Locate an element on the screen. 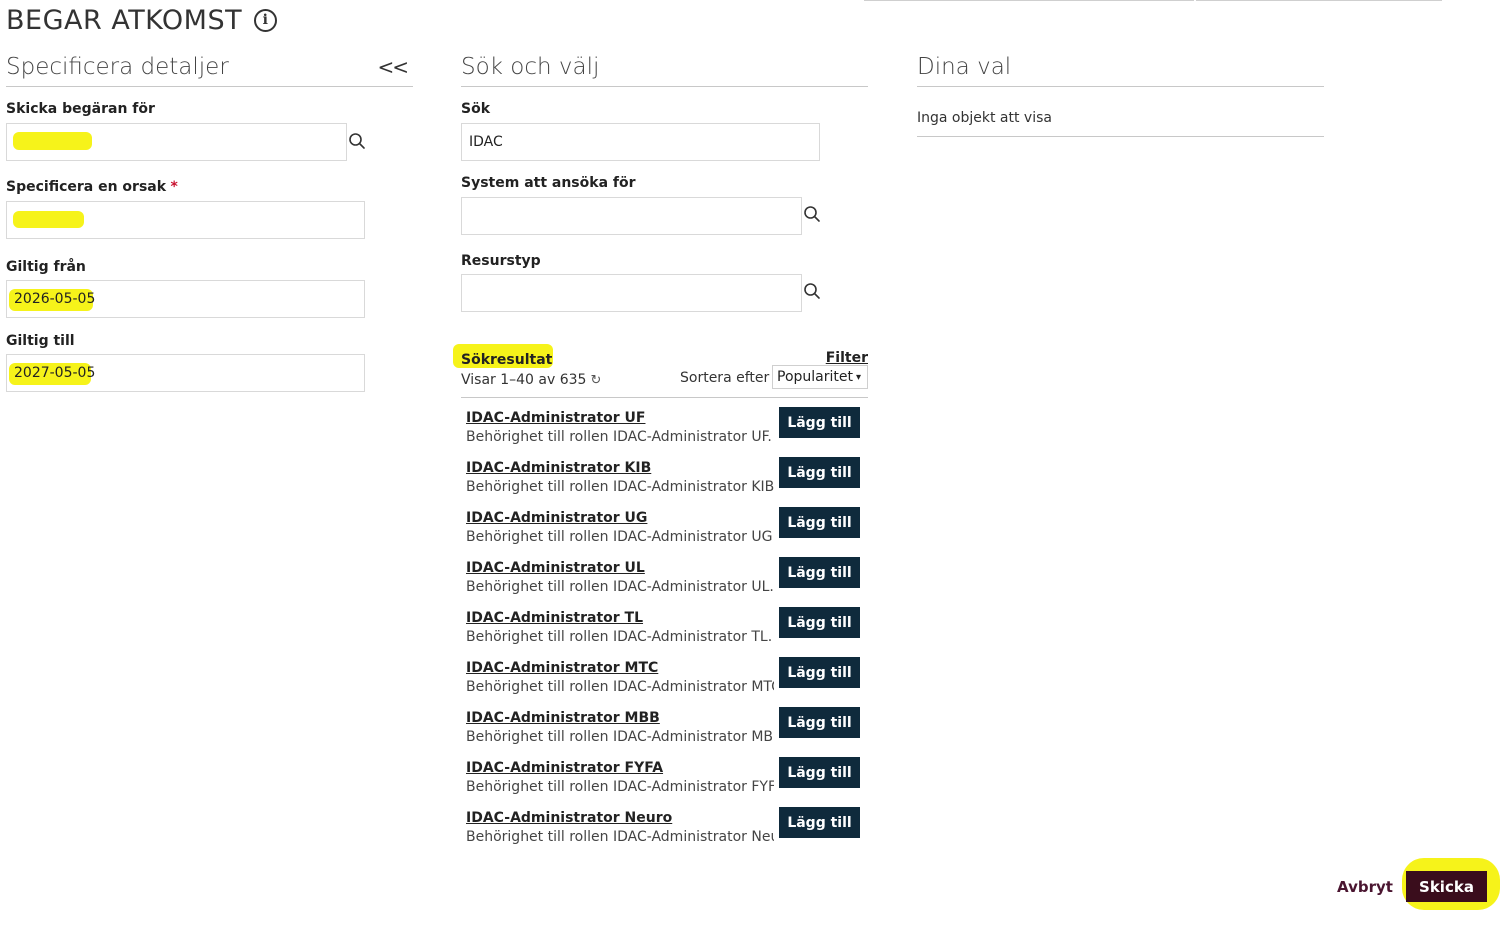 This screenshot has width=1500, height=933. search-field: Sök is located at coordinates (475, 109).